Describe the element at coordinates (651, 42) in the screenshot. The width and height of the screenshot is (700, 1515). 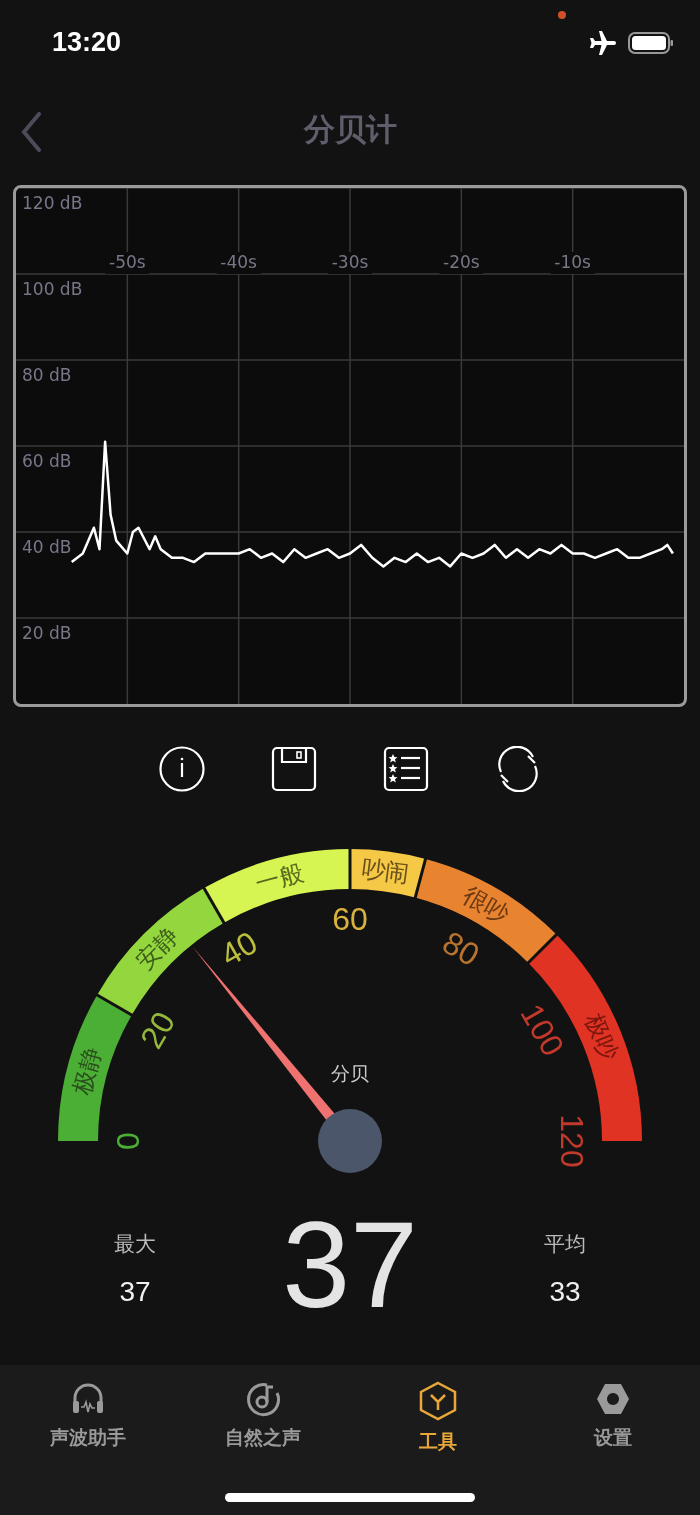
I see `battery-icon` at that location.